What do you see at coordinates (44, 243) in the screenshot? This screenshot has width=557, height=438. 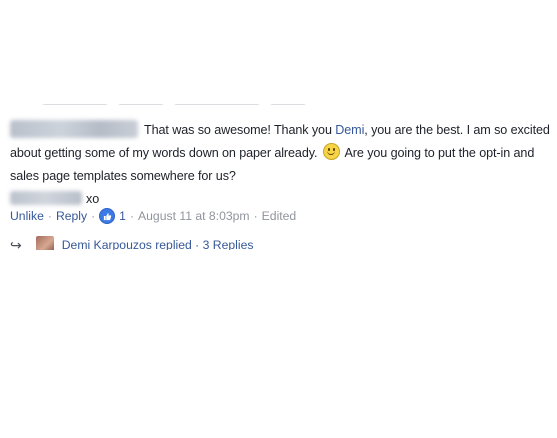 I see `avatar` at bounding box center [44, 243].